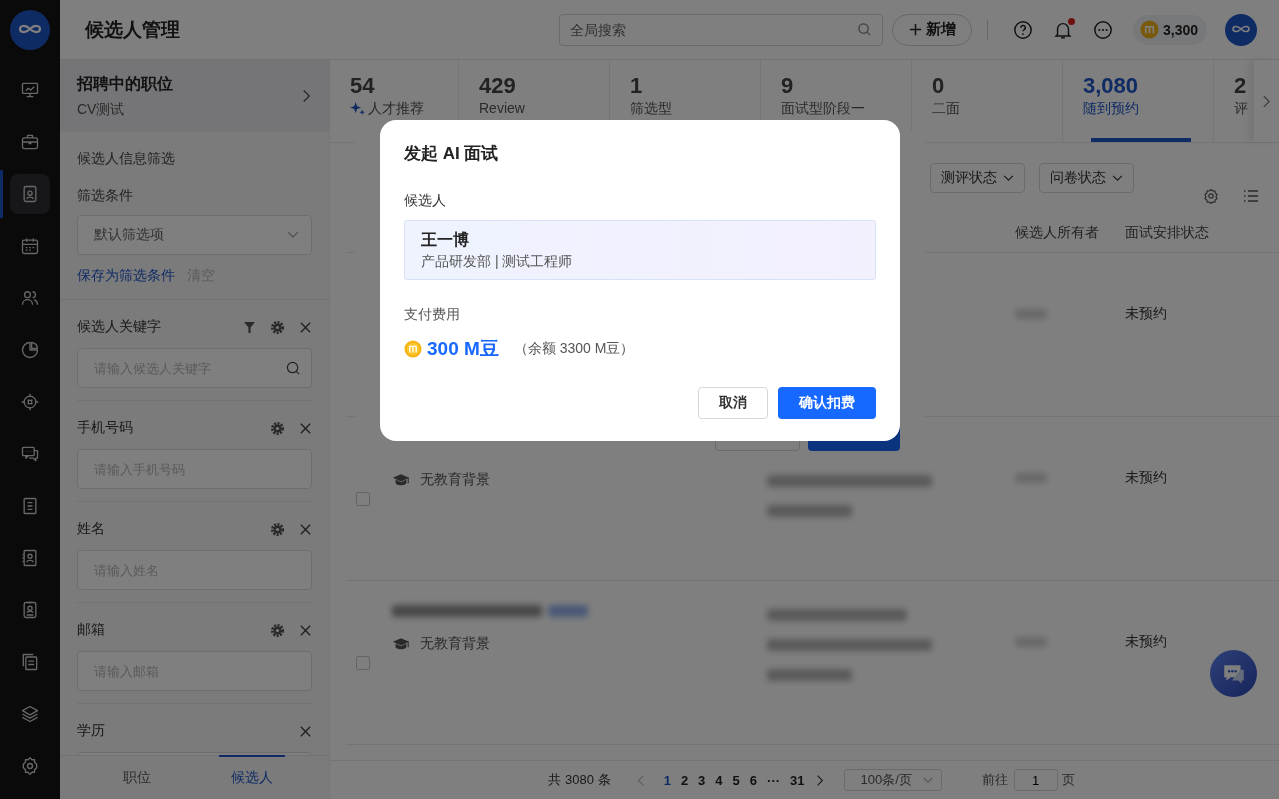  What do you see at coordinates (451, 154) in the screenshot?
I see `dialog-title: 发起 AI 面试` at bounding box center [451, 154].